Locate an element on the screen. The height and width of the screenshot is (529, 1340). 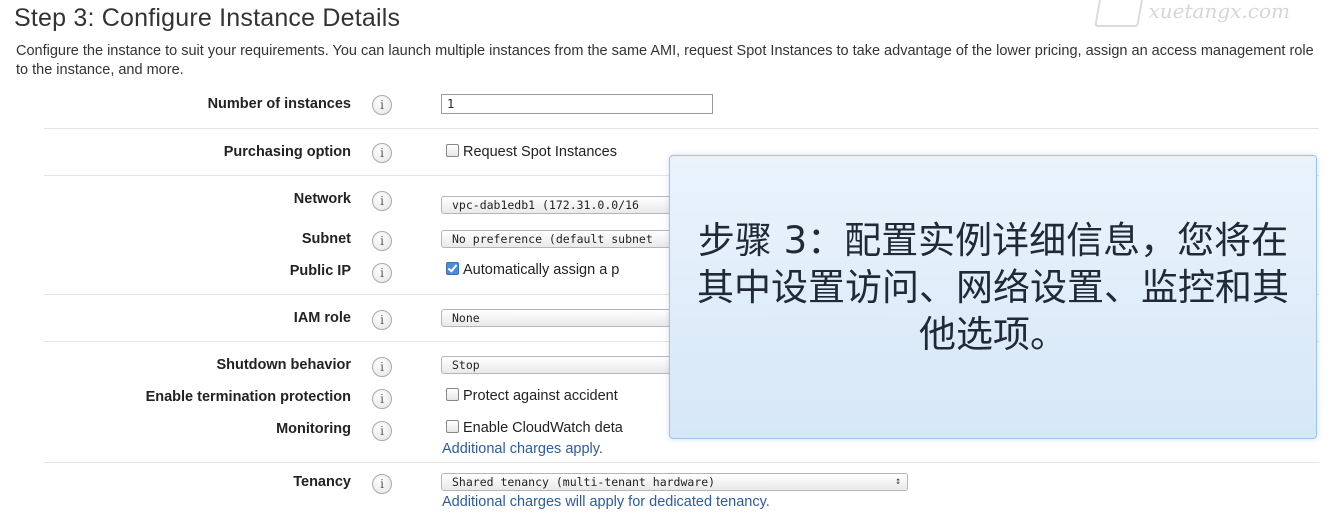
request-spot-instances-checkbox: Request Spot Instances is located at coordinates (531, 152).